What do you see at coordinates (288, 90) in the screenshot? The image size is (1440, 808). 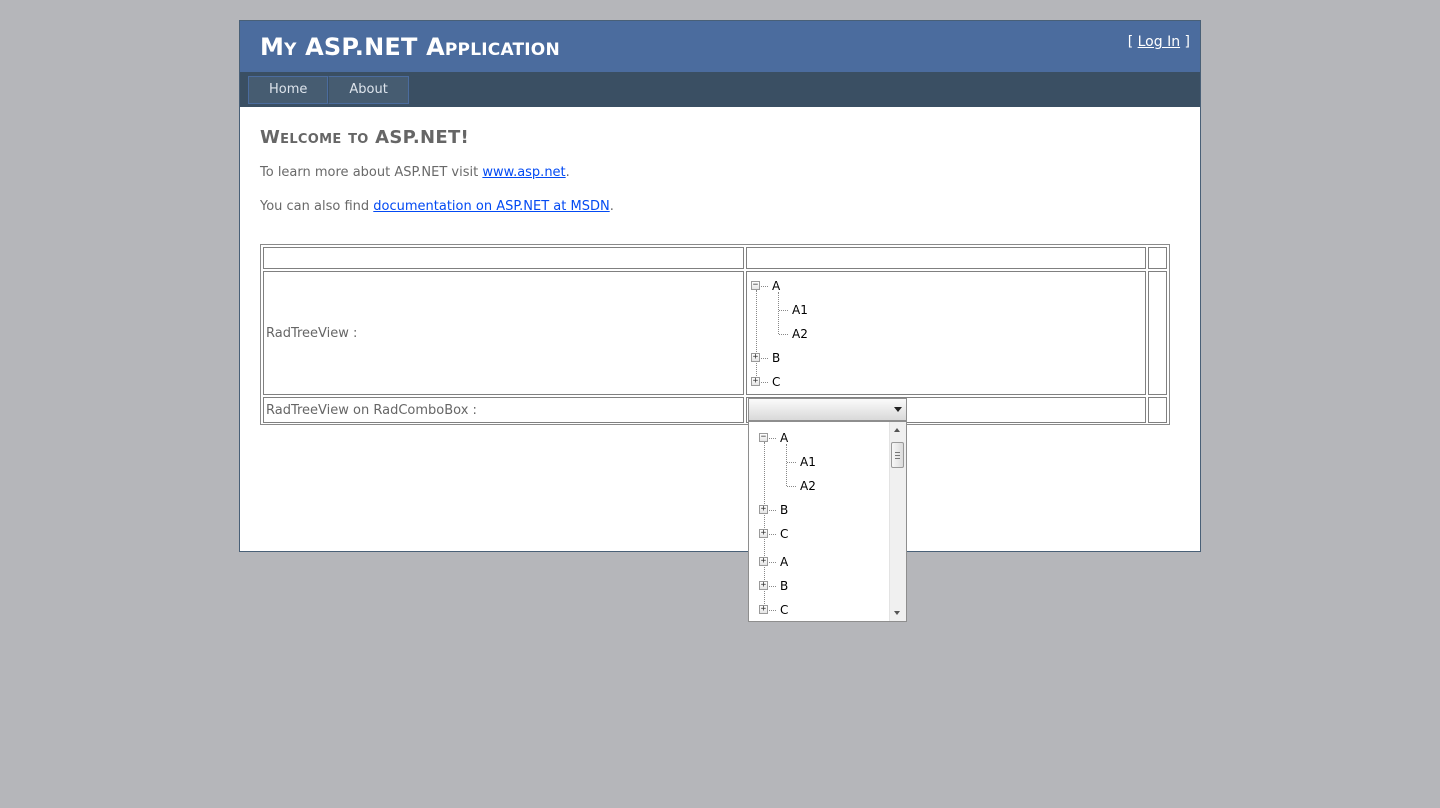 I see `menu-item-home: Home` at bounding box center [288, 90].